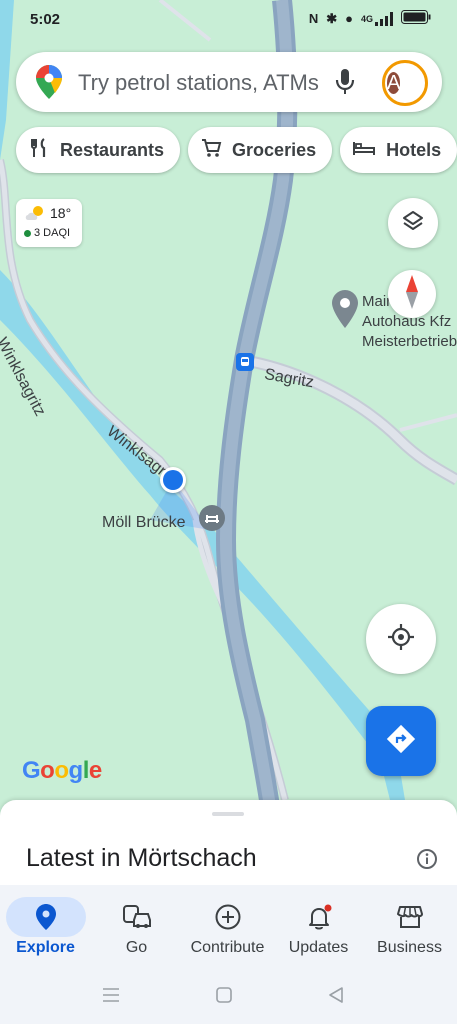  Describe the element at coordinates (173, 480) in the screenshot. I see `current-location-dot` at that location.